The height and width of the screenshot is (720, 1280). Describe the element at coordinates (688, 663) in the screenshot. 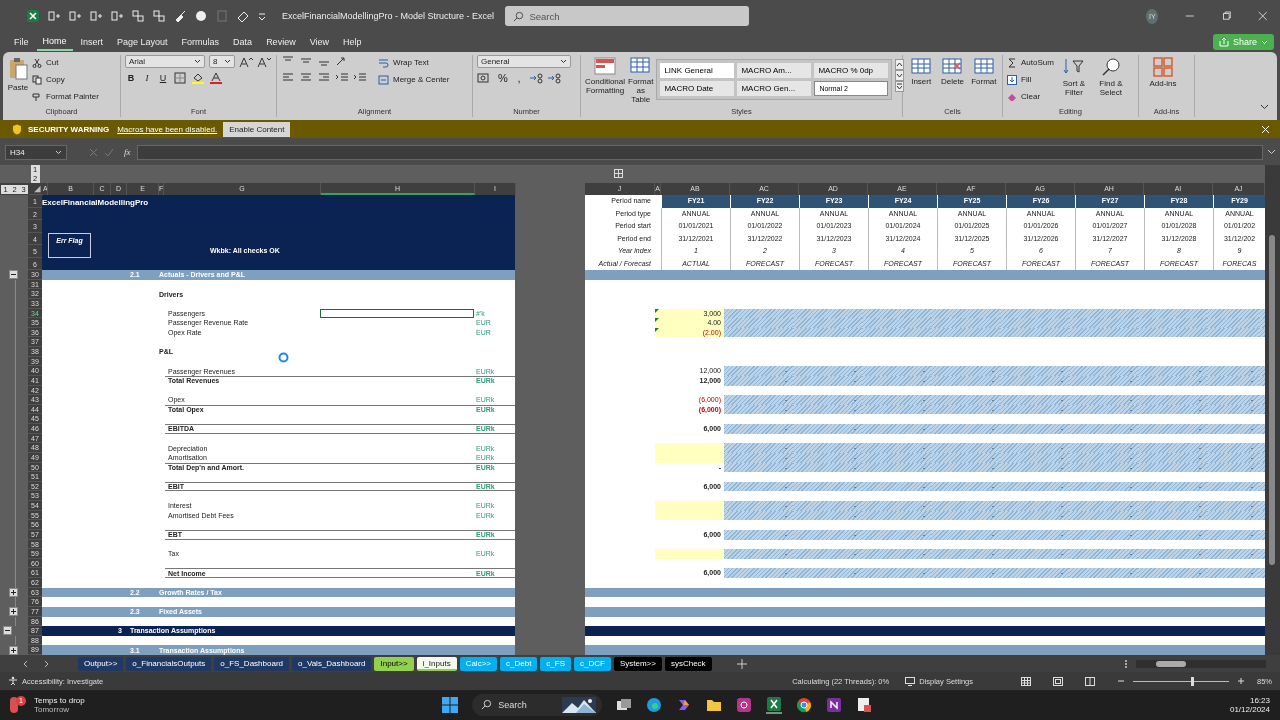

I see `sheet-tab: sysCheck` at that location.